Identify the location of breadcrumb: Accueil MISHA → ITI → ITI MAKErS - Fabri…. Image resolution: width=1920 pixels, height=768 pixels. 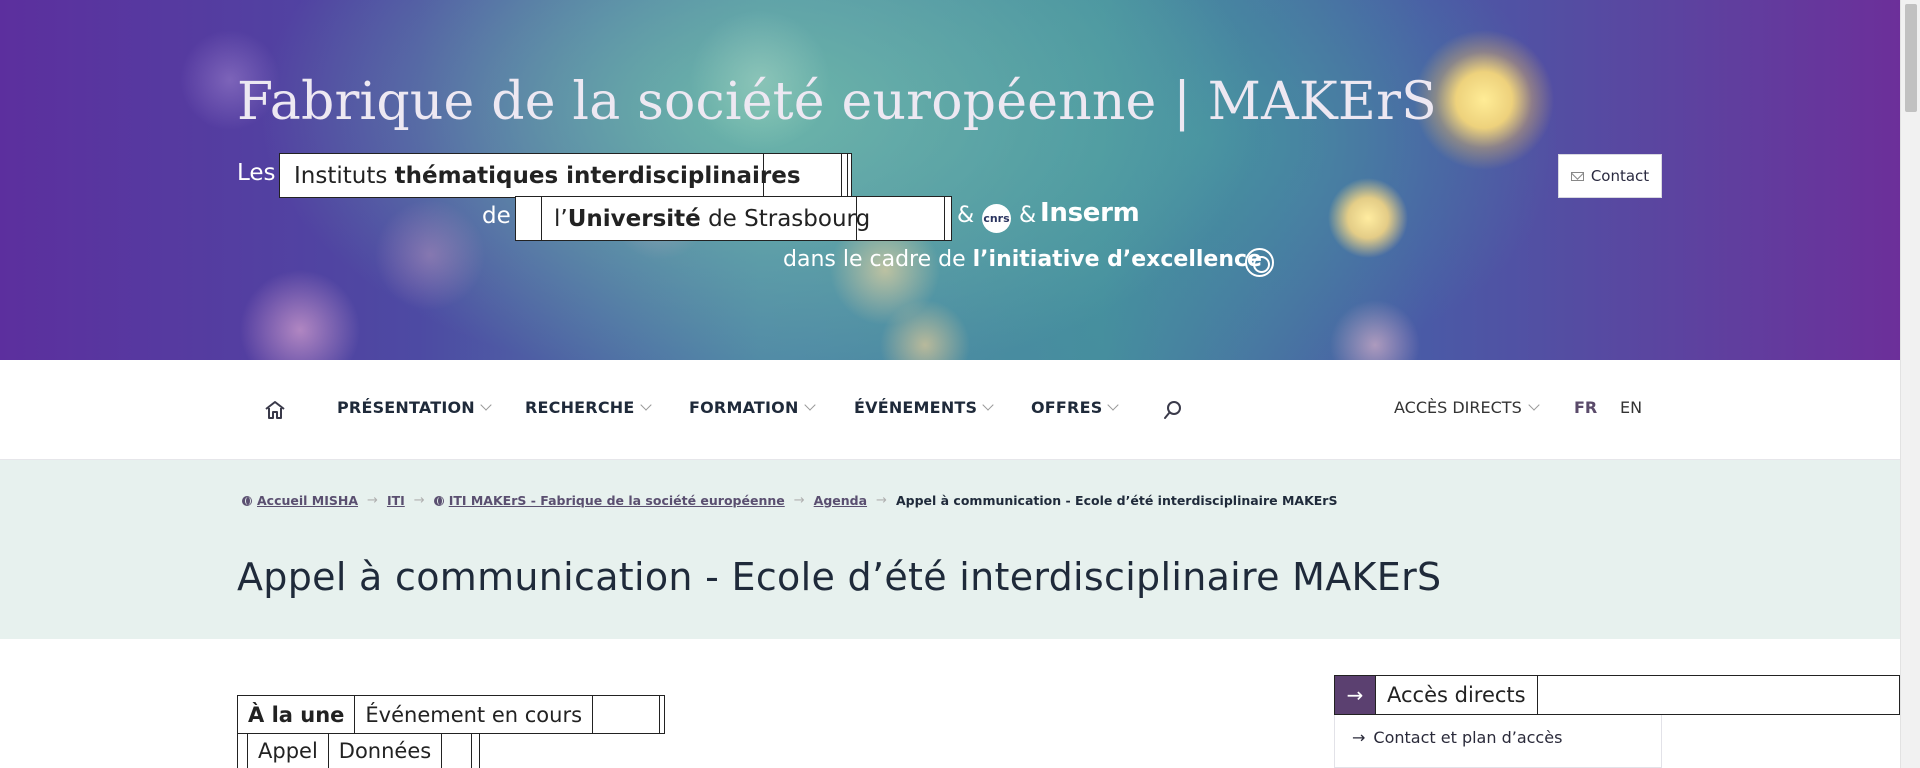
(789, 500).